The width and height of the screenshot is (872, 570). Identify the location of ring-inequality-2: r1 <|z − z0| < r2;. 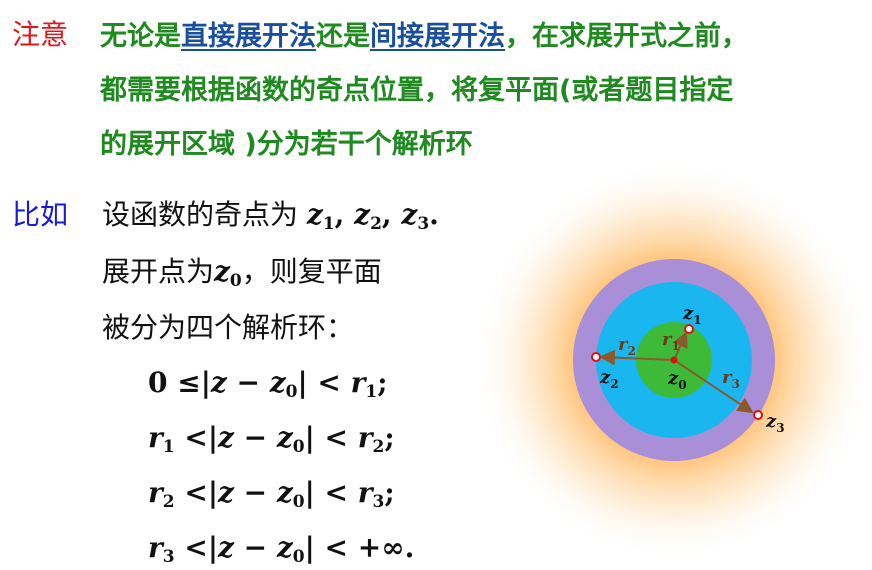
(271, 439).